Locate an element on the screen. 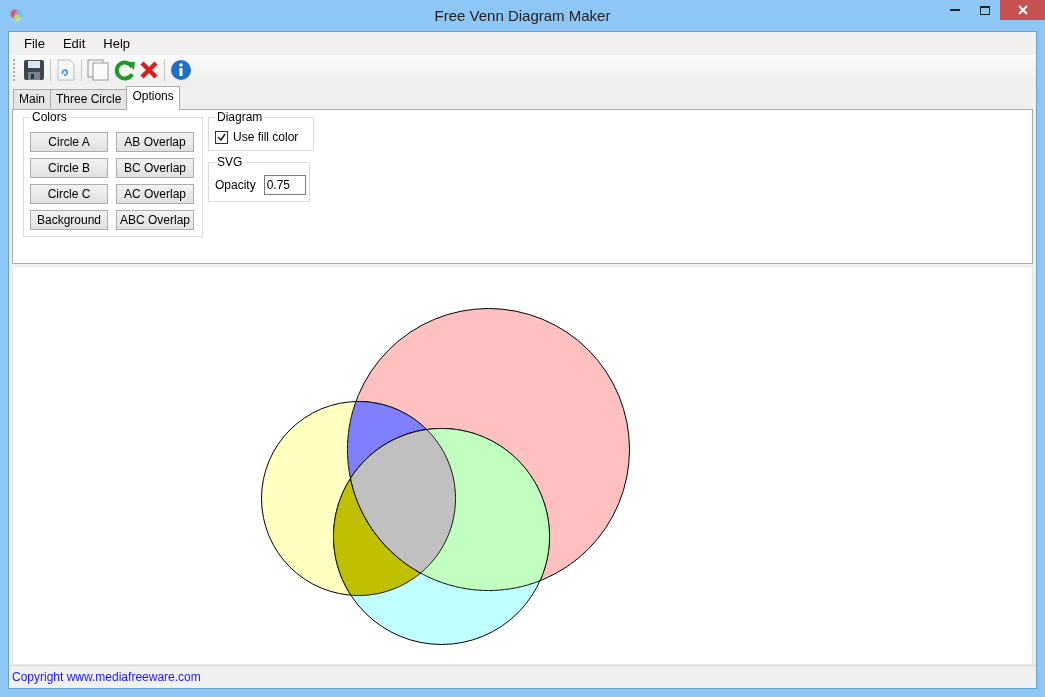 The width and height of the screenshot is (1045, 697). field-label: Opacity is located at coordinates (235, 185).